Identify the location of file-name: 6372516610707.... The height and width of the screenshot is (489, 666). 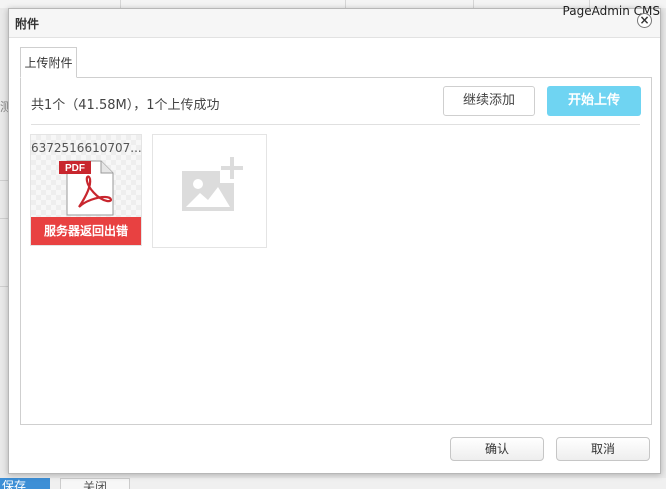
(86, 148).